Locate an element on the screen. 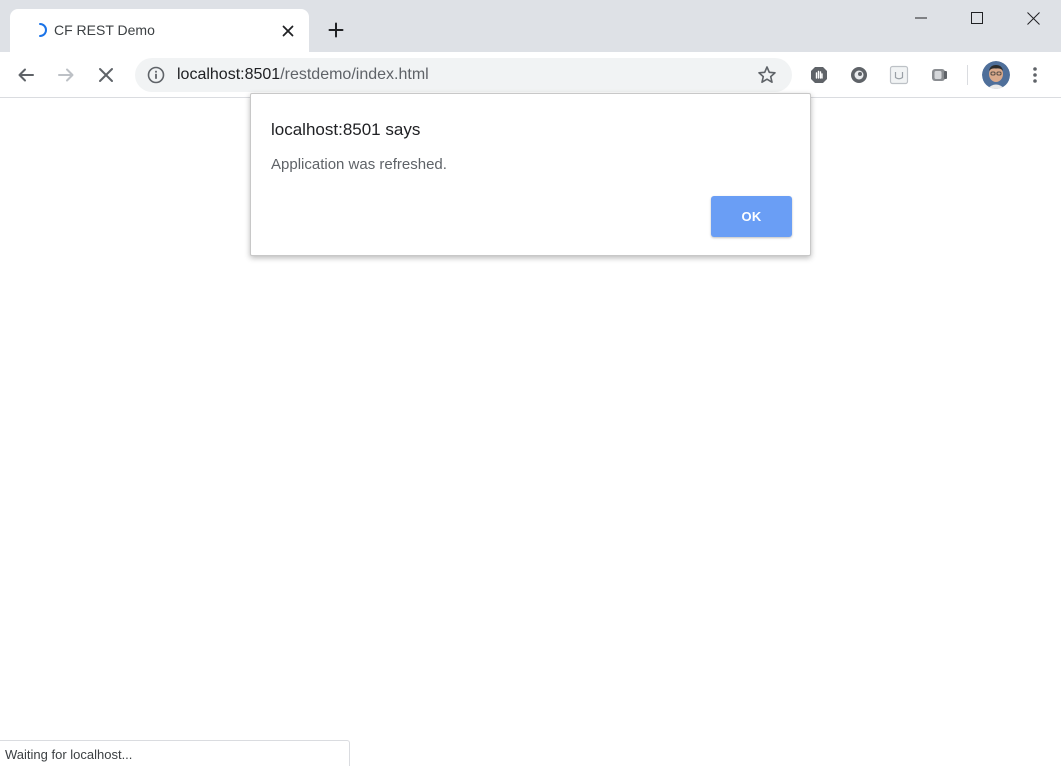  toolbar-separator is located at coordinates (967, 75).